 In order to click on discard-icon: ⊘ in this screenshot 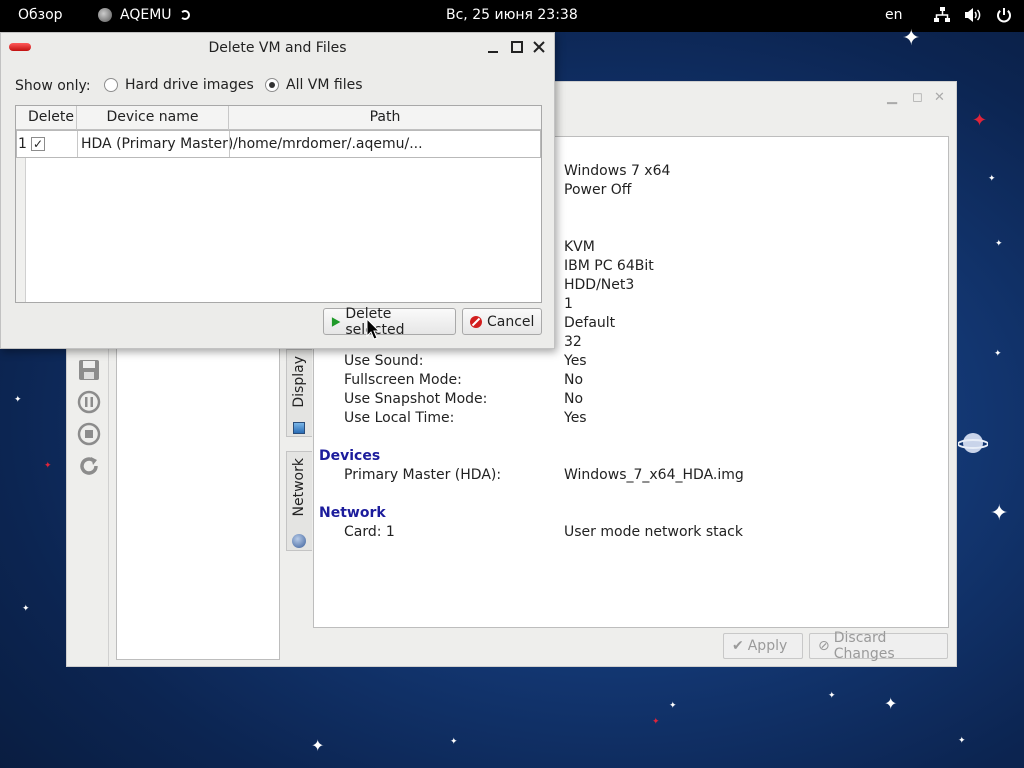, I will do `click(824, 646)`.